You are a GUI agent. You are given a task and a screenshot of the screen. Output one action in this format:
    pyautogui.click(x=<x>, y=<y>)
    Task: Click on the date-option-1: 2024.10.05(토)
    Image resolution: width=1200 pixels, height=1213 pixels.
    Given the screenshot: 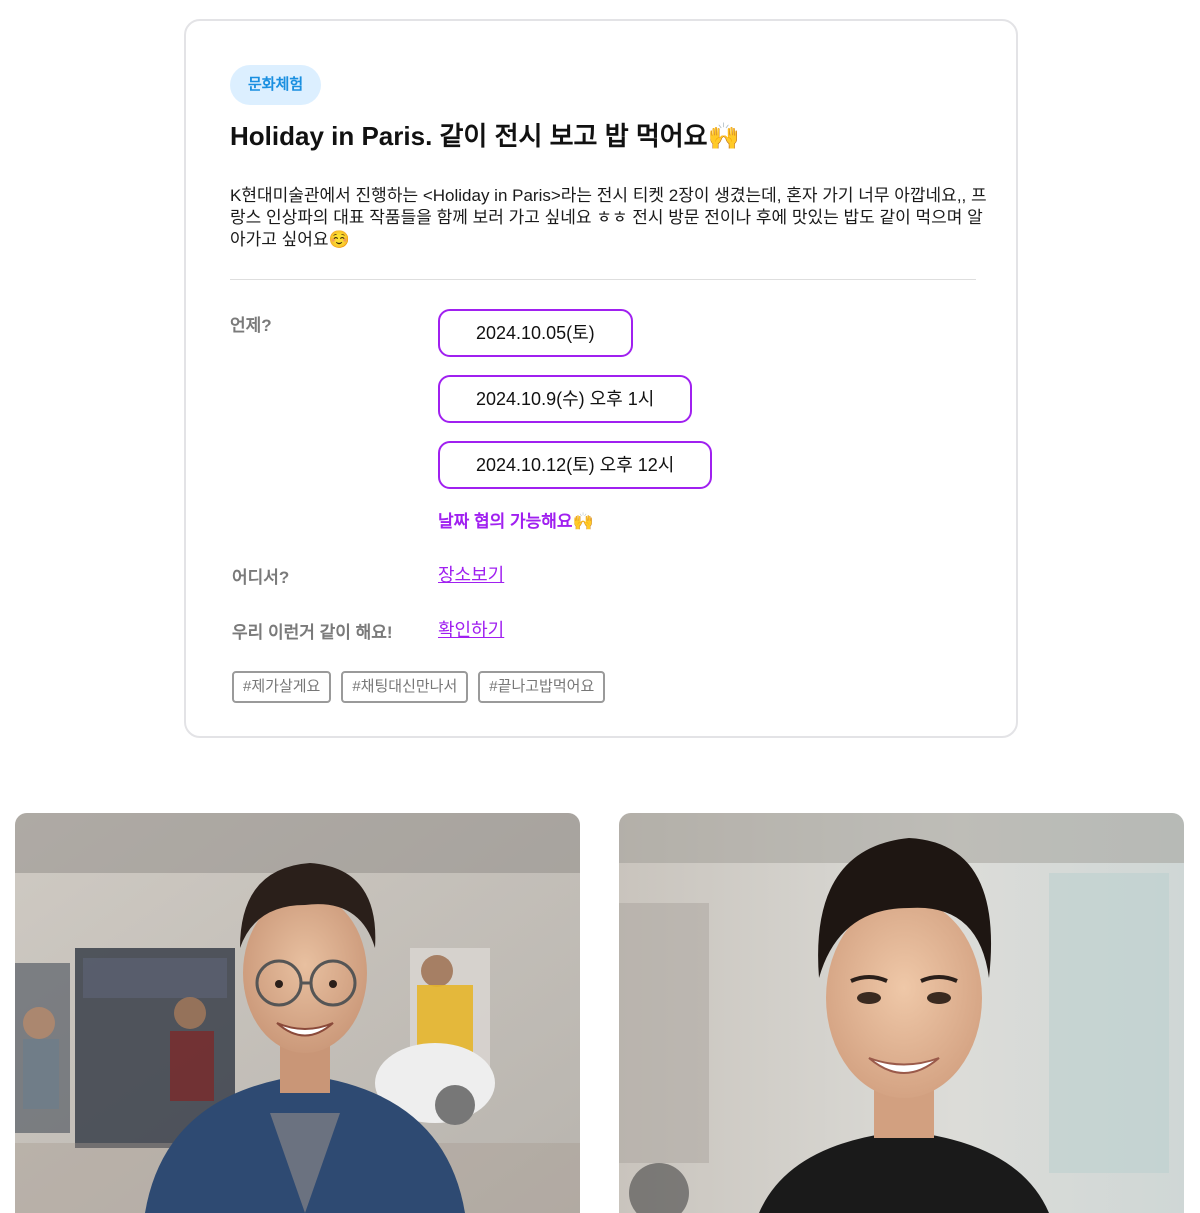 What is the action you would take?
    pyautogui.click(x=535, y=333)
    